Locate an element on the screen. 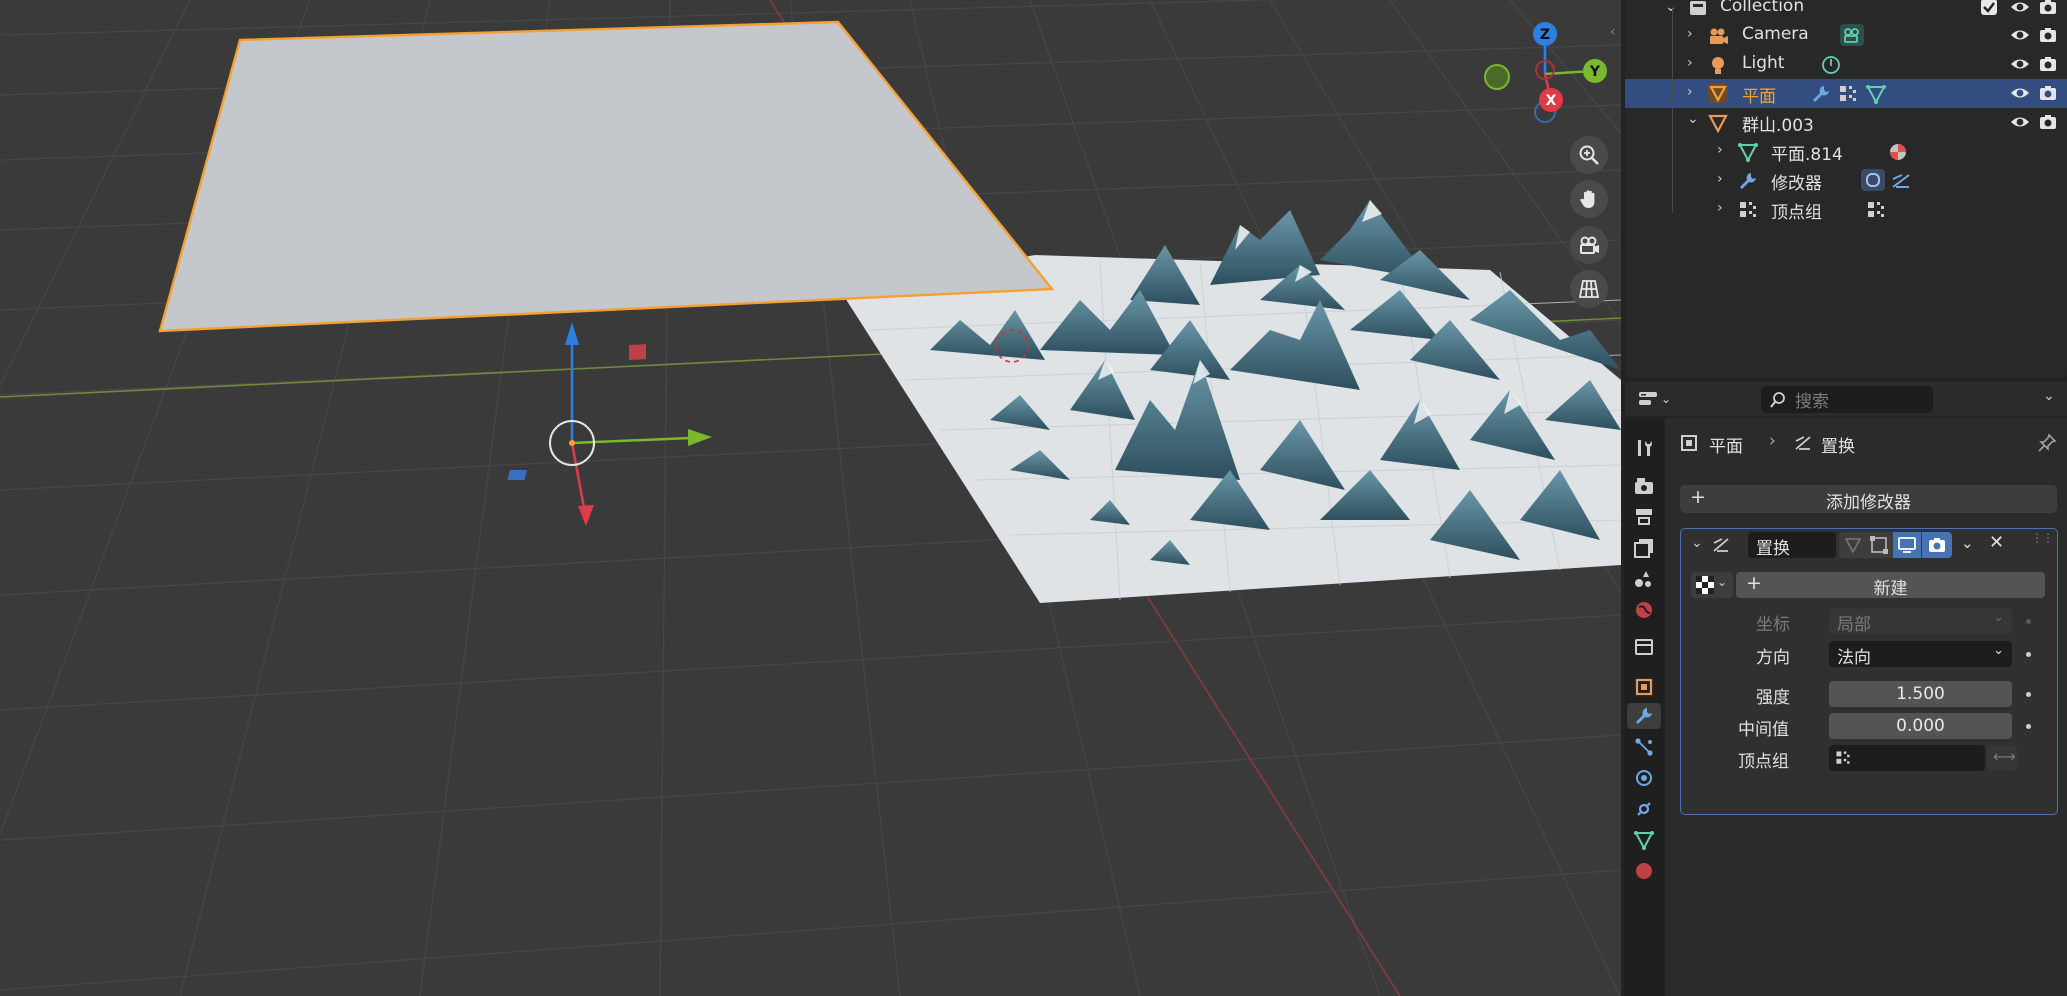  tab-particles is located at coordinates (1644, 747).